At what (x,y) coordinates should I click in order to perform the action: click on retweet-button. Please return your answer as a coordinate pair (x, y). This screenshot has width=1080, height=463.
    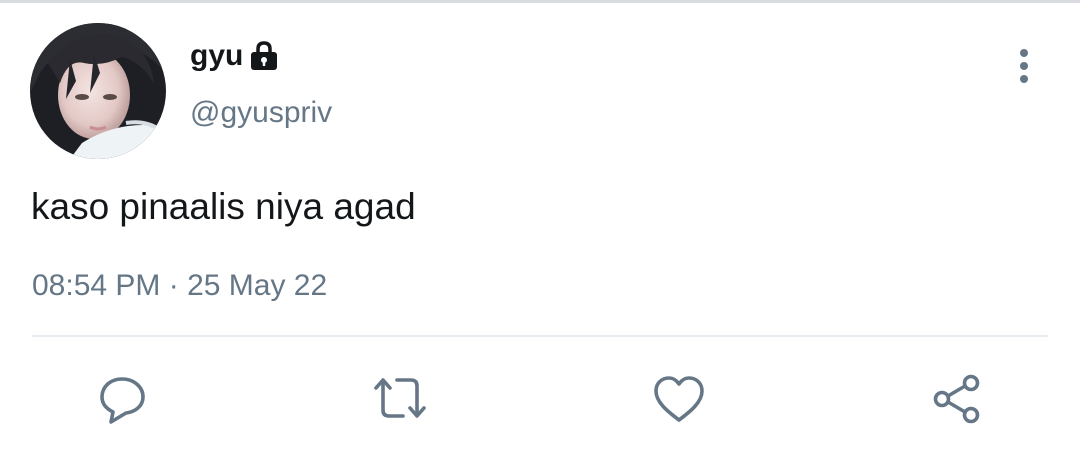
    Looking at the image, I should click on (400, 400).